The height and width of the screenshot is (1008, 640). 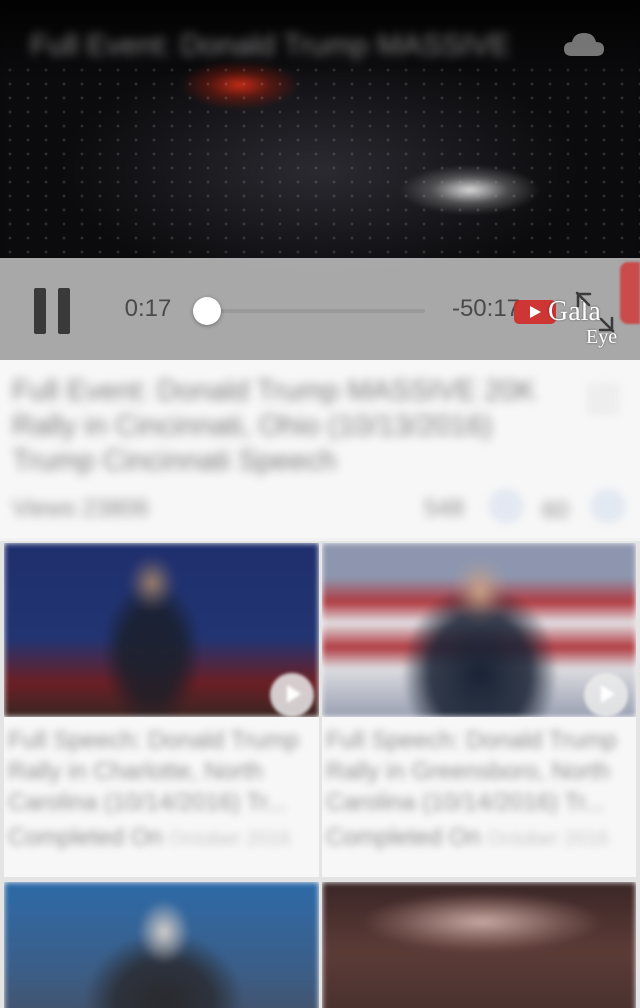 I want to click on fullscreen-icon, so click(x=595, y=312).